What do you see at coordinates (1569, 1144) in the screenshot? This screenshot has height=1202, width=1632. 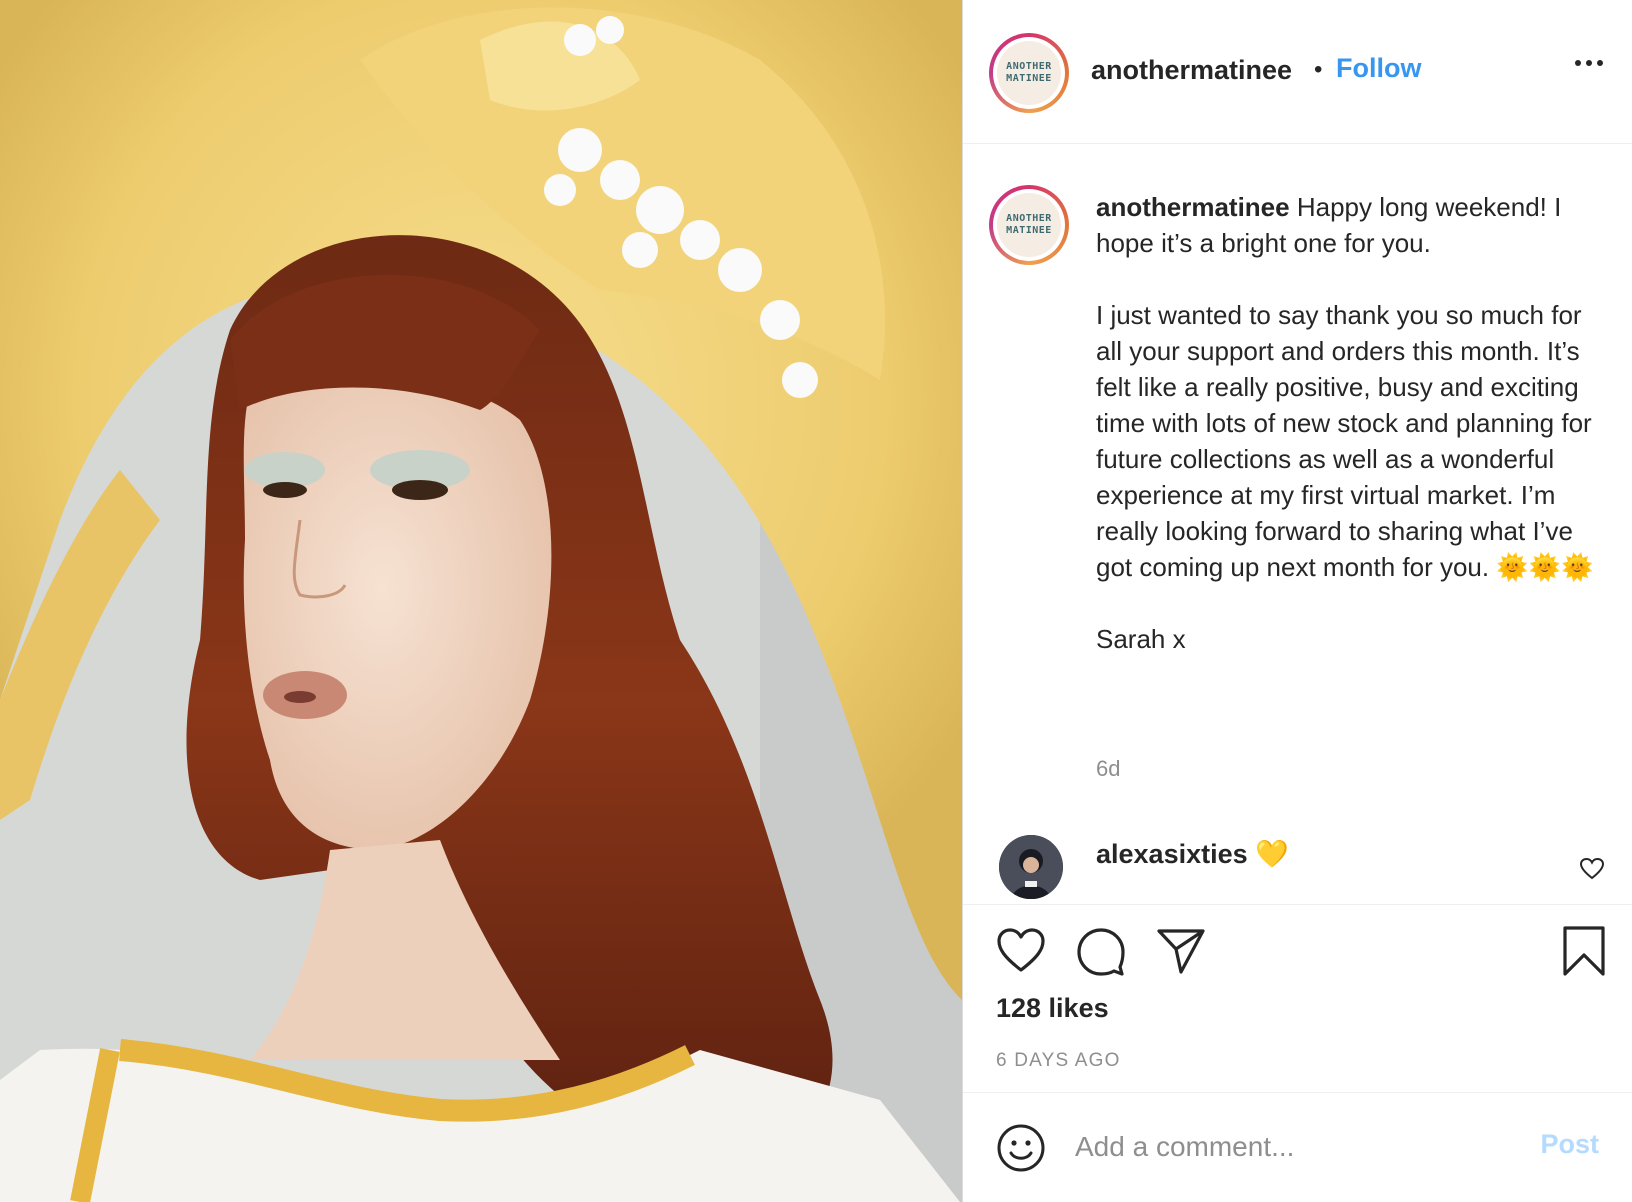 I see `post-comment-button: Post` at bounding box center [1569, 1144].